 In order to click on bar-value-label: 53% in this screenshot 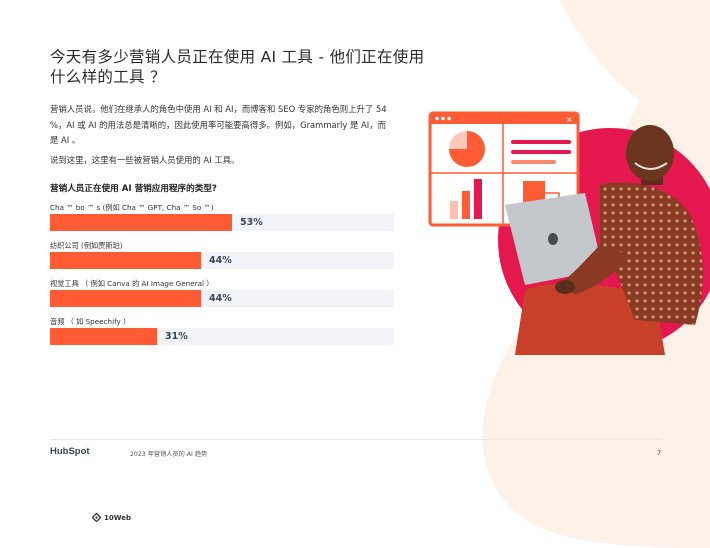, I will do `click(251, 222)`.